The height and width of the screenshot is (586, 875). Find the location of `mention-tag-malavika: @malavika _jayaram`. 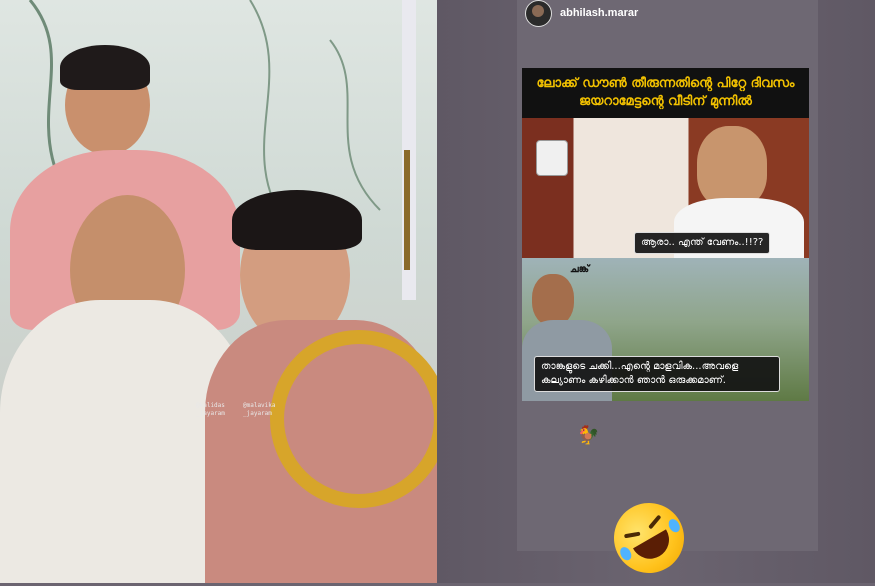

mention-tag-malavika: @malavika _jayaram is located at coordinates (259, 410).